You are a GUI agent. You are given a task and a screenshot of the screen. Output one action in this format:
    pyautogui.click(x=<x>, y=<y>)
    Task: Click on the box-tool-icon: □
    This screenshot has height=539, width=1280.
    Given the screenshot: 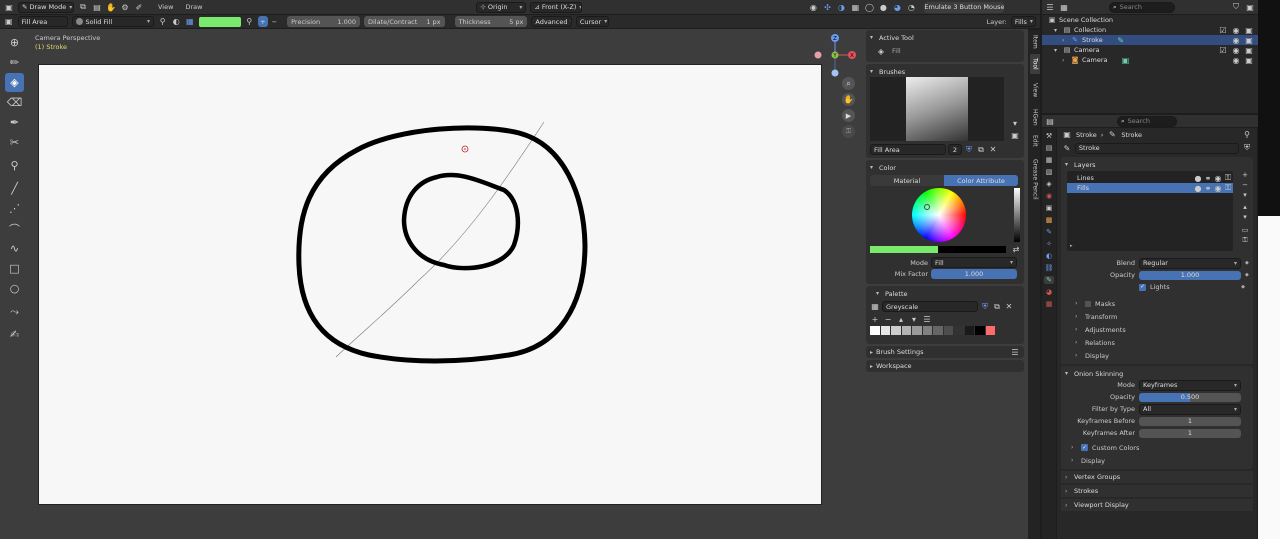 What is the action you would take?
    pyautogui.click(x=14, y=268)
    